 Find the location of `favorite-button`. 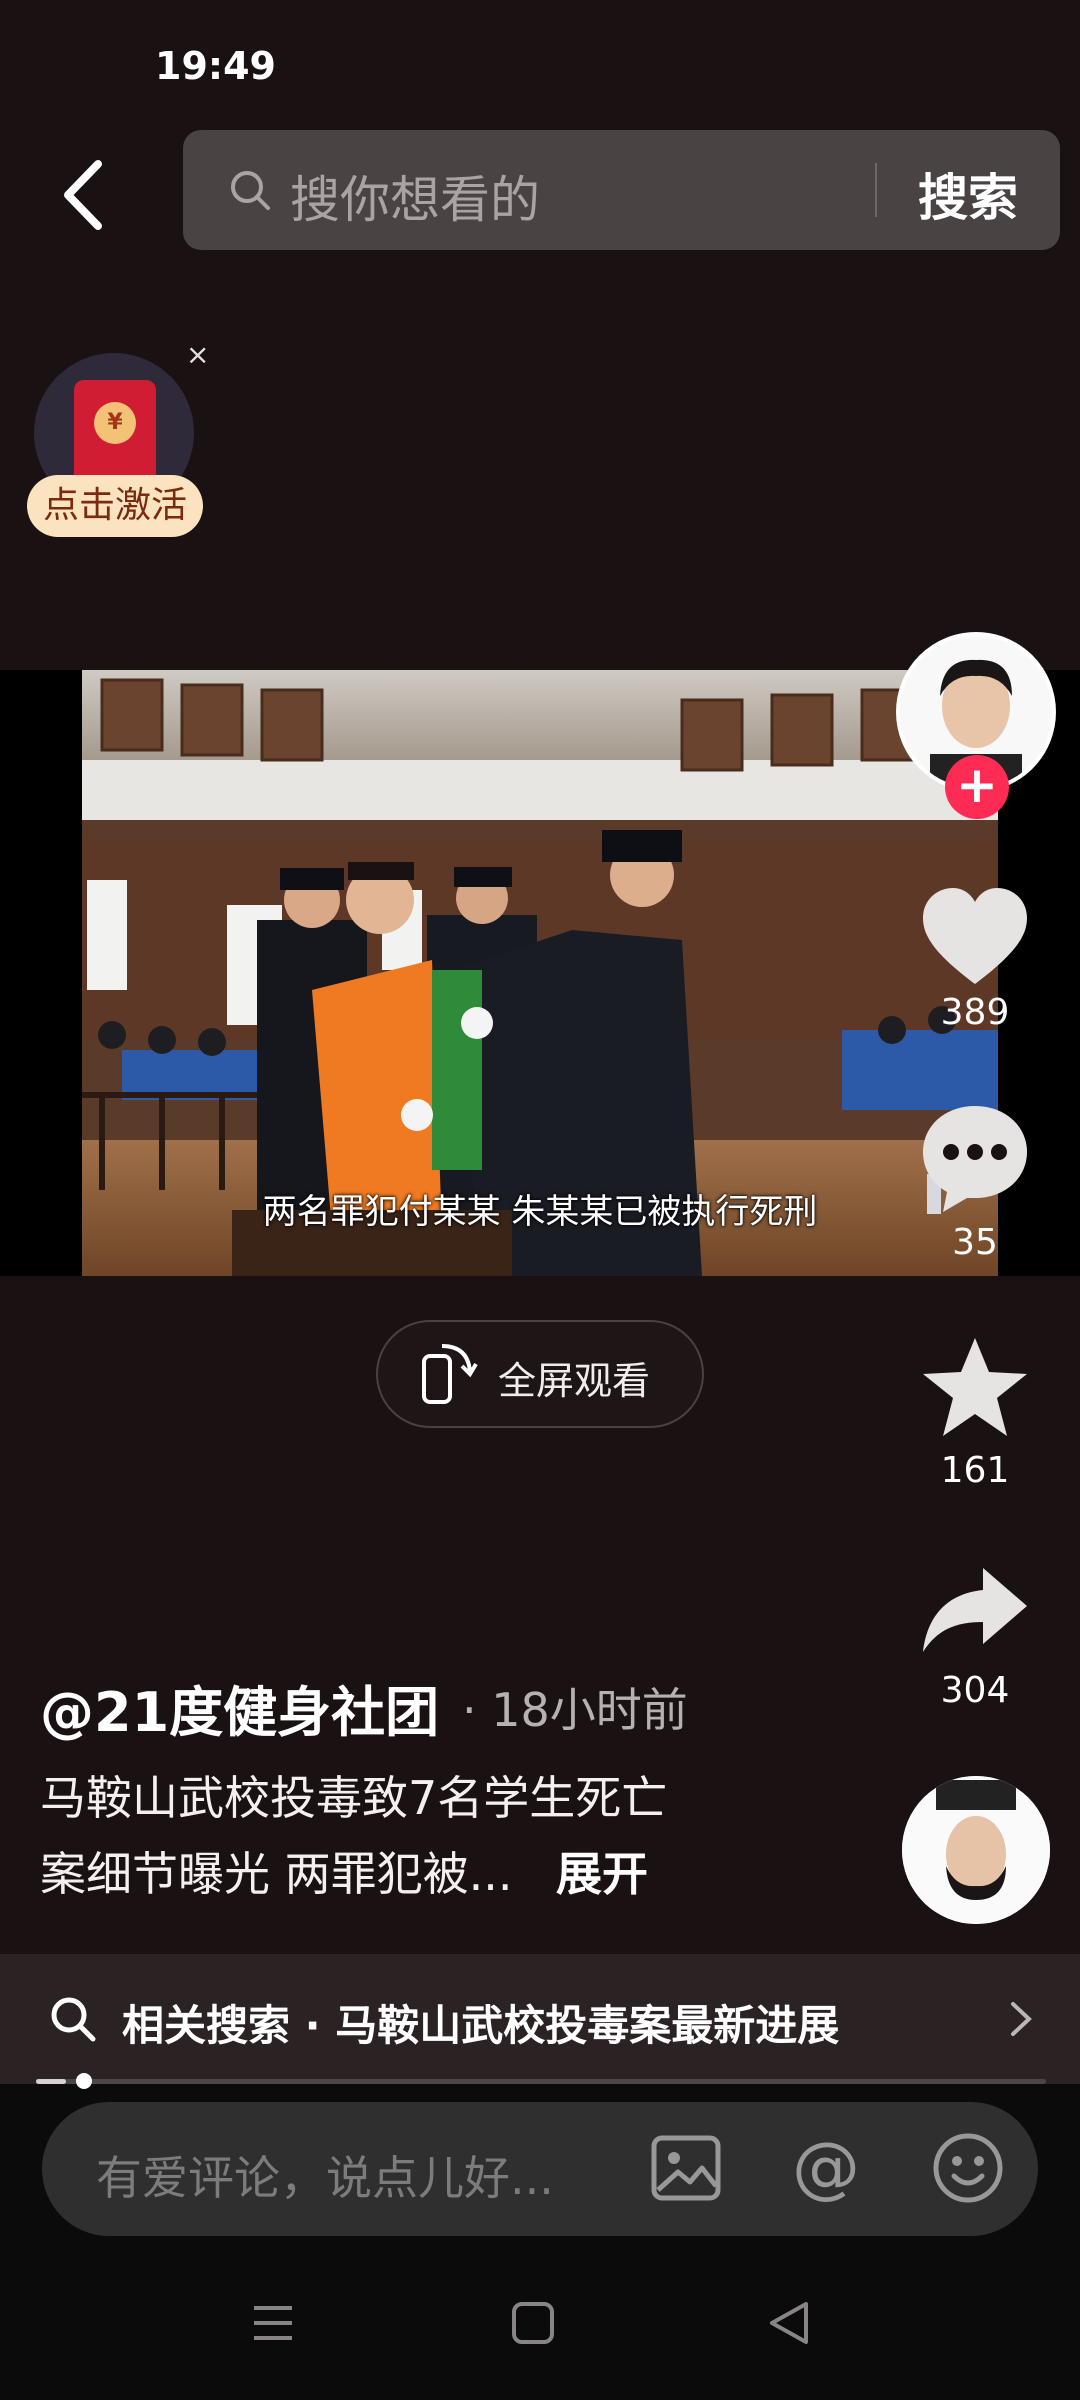

favorite-button is located at coordinates (975, 1390).